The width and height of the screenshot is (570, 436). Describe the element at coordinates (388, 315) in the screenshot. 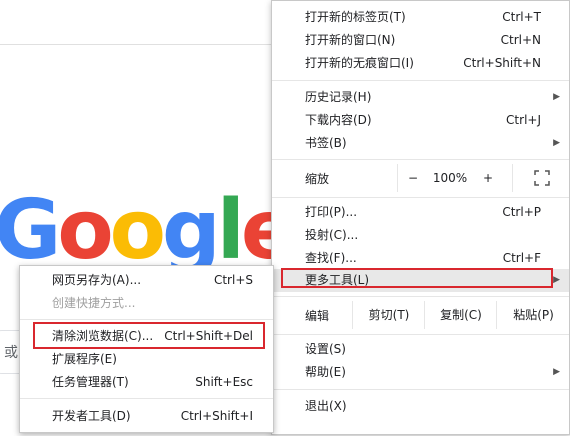

I see `cut-button: 剪切(T)` at that location.